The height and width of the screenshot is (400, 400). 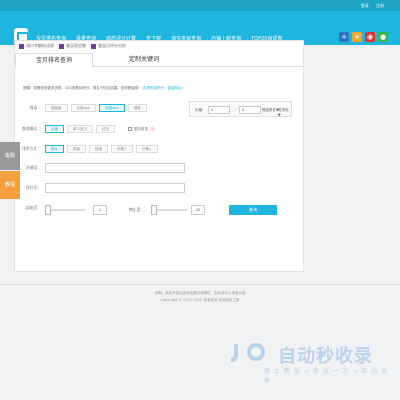 What do you see at coordinates (370, 37) in the screenshot?
I see `weibo-icon: ◉` at bounding box center [370, 37].